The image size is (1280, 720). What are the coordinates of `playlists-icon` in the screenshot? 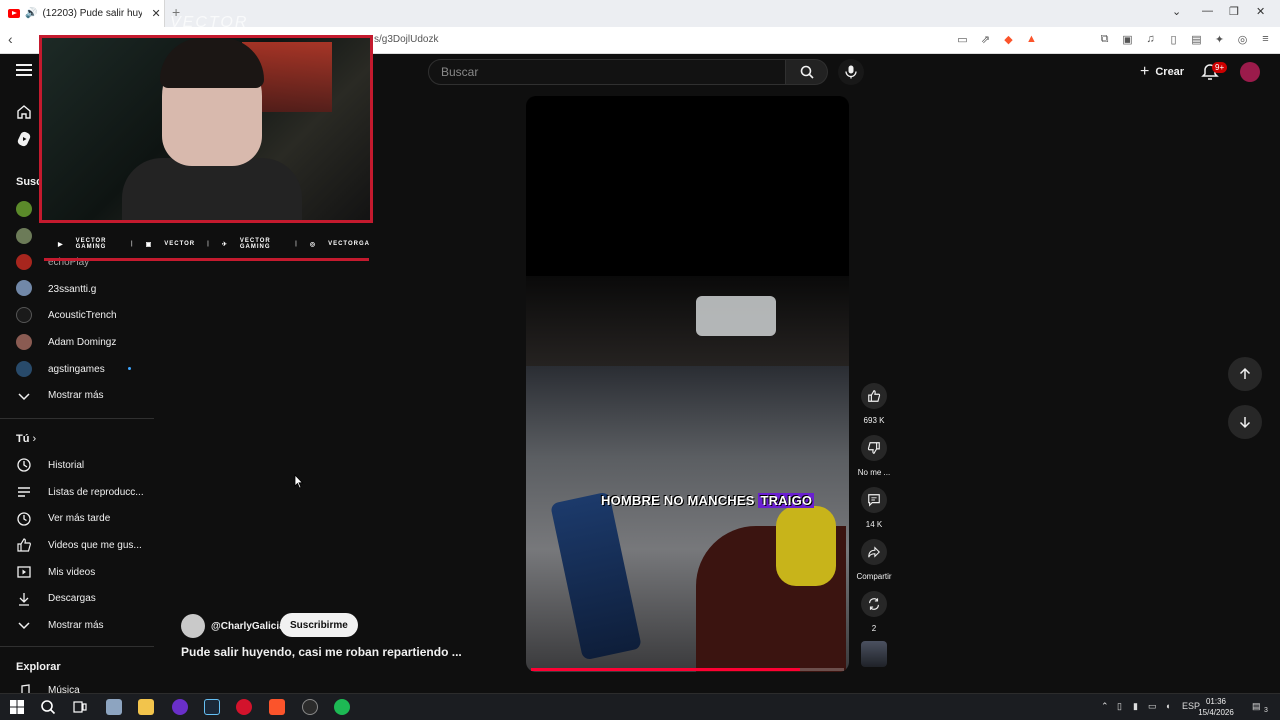 It's located at (24, 492).